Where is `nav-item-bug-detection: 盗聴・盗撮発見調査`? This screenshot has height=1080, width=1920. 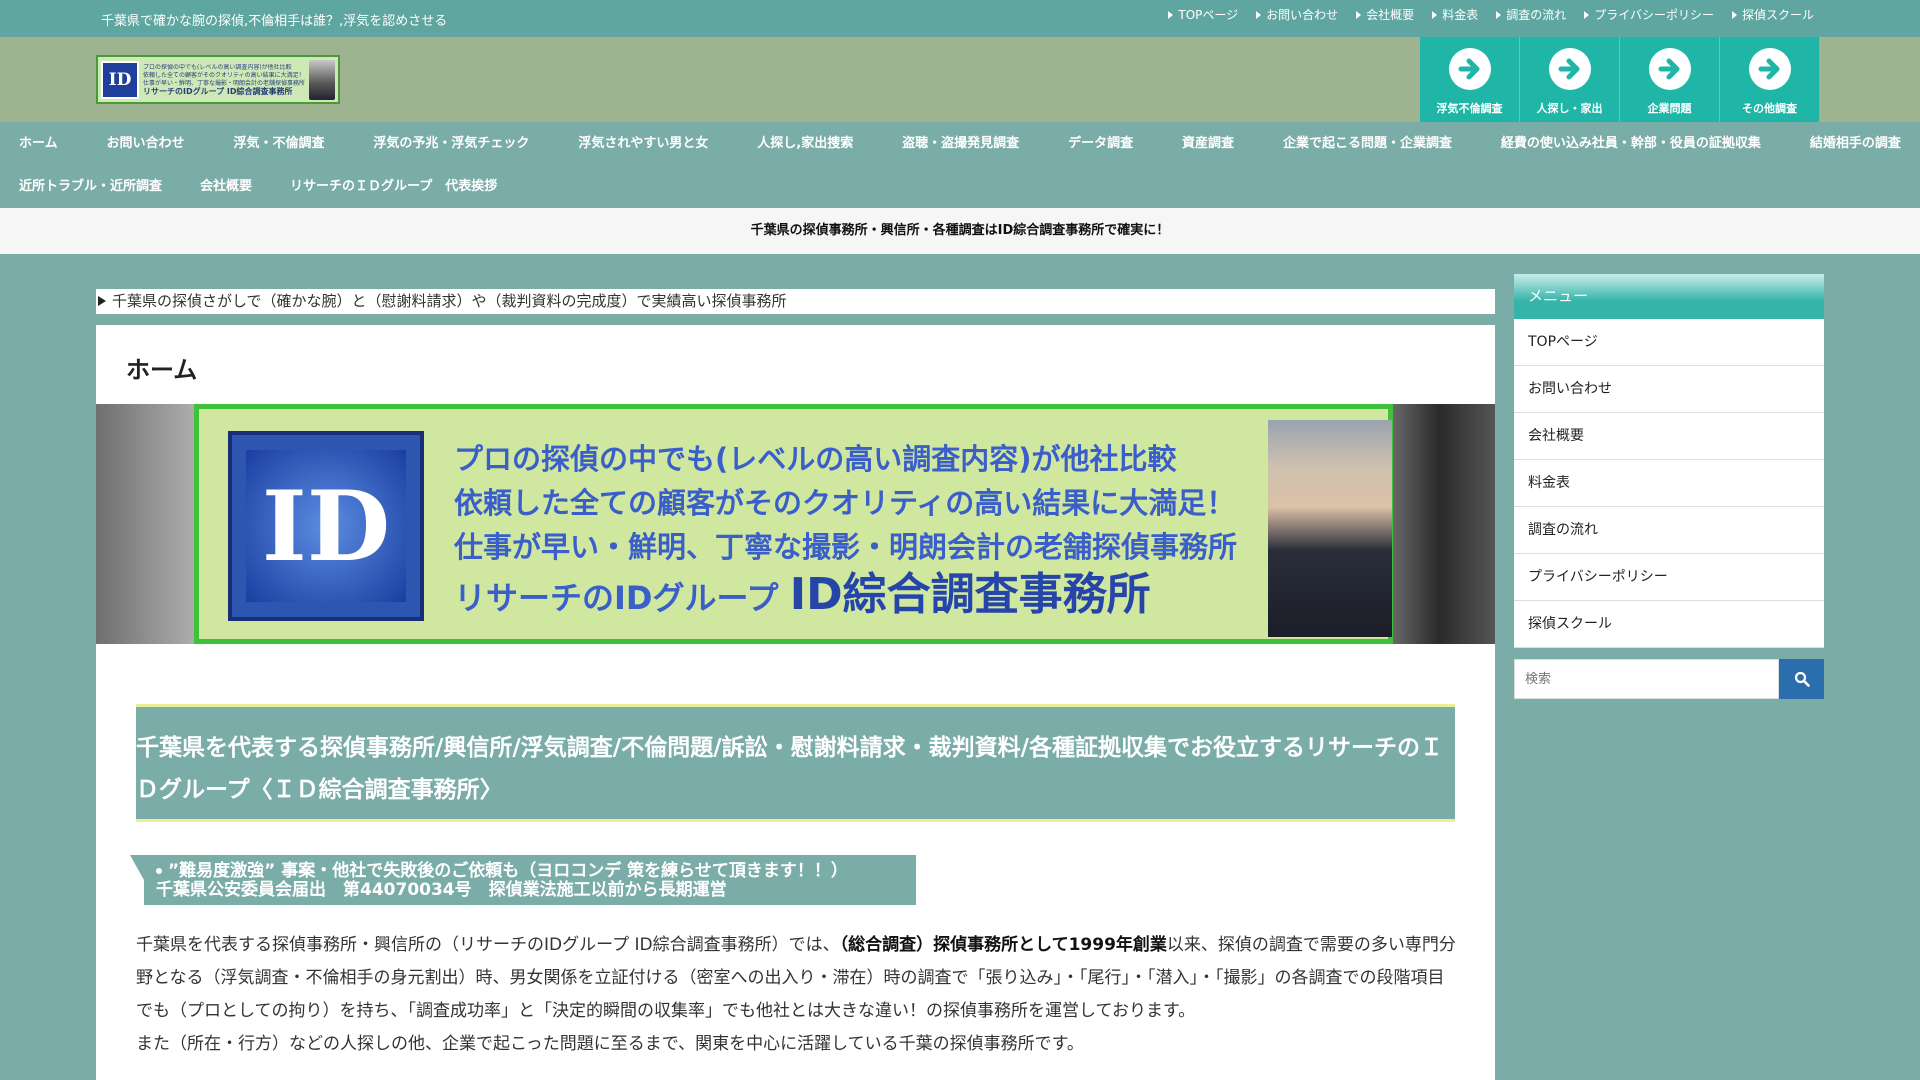
nav-item-bug-detection: 盗聴・盗撮発見調査 is located at coordinates (960, 143).